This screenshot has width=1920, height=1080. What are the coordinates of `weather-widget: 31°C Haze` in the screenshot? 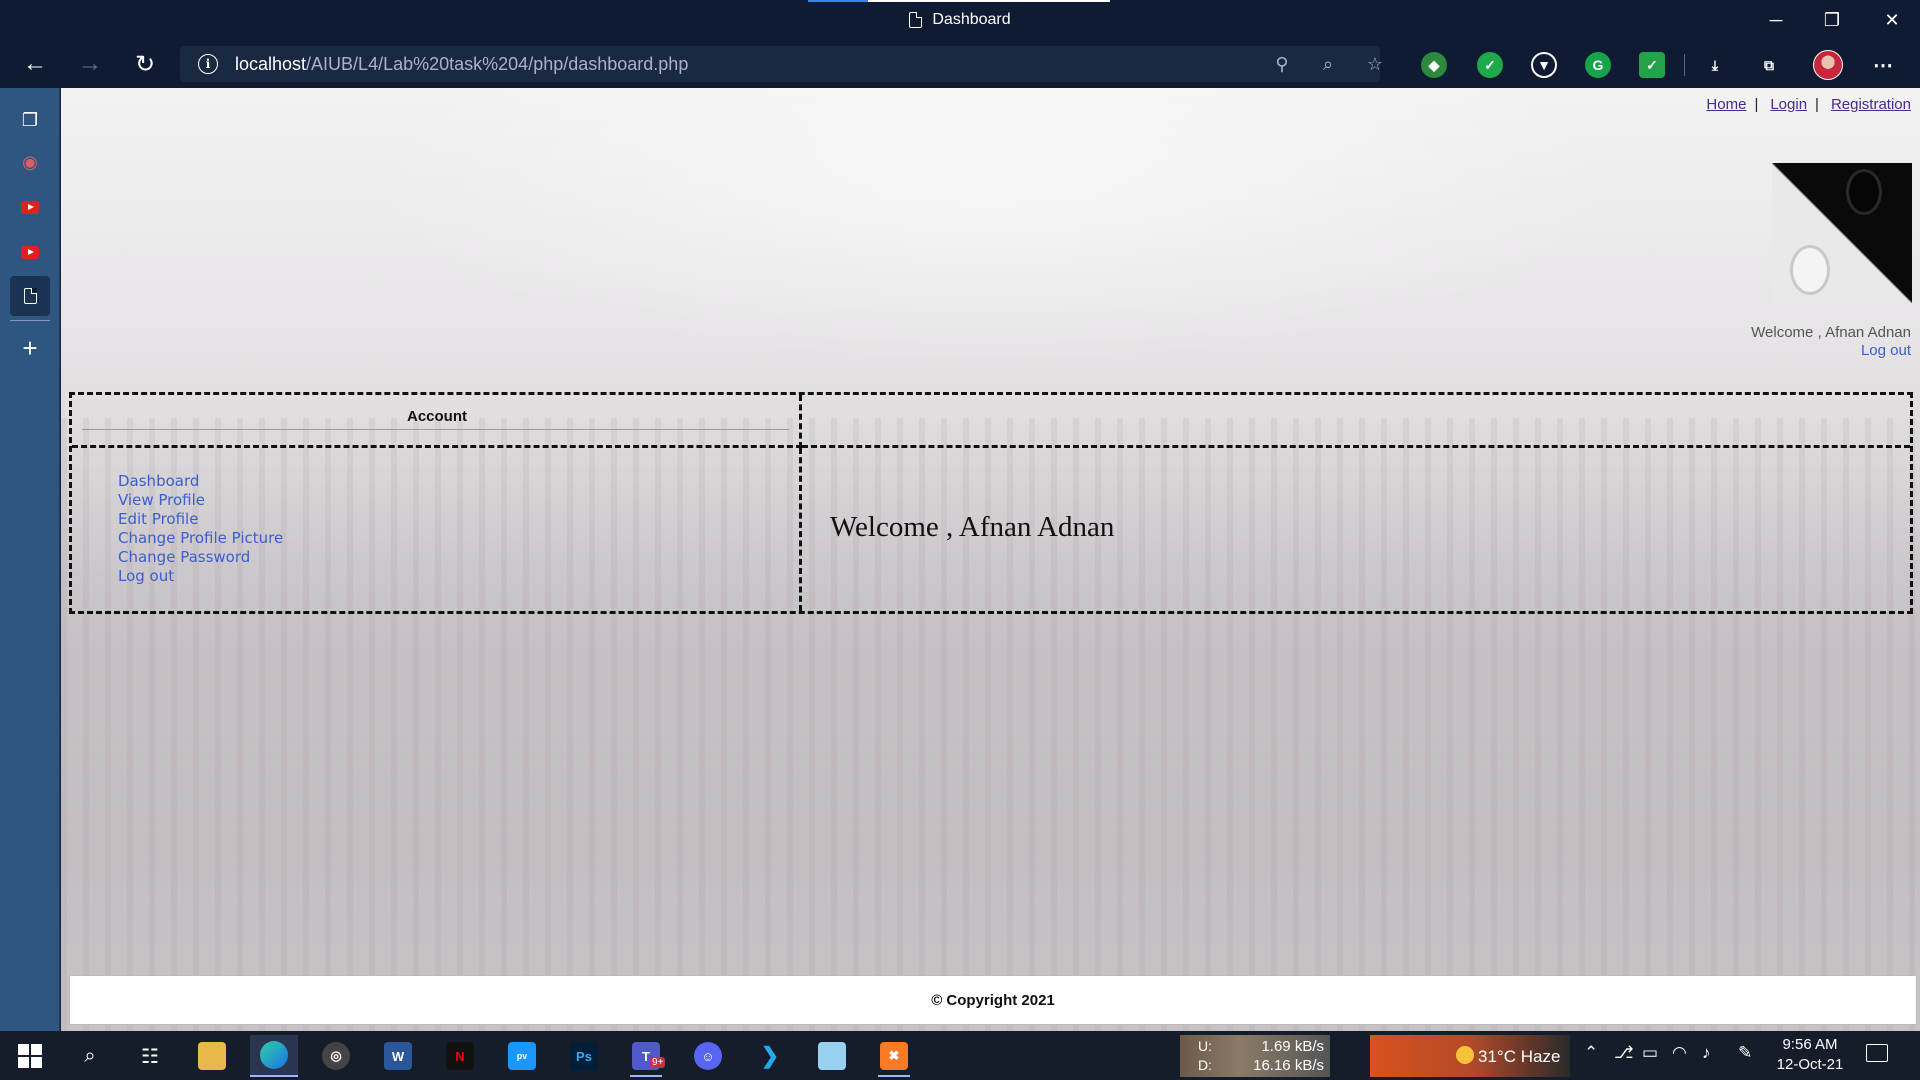 It's located at (1470, 1056).